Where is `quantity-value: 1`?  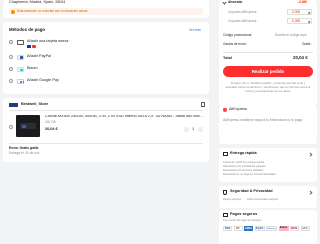 quantity-value: 1 is located at coordinates (193, 129).